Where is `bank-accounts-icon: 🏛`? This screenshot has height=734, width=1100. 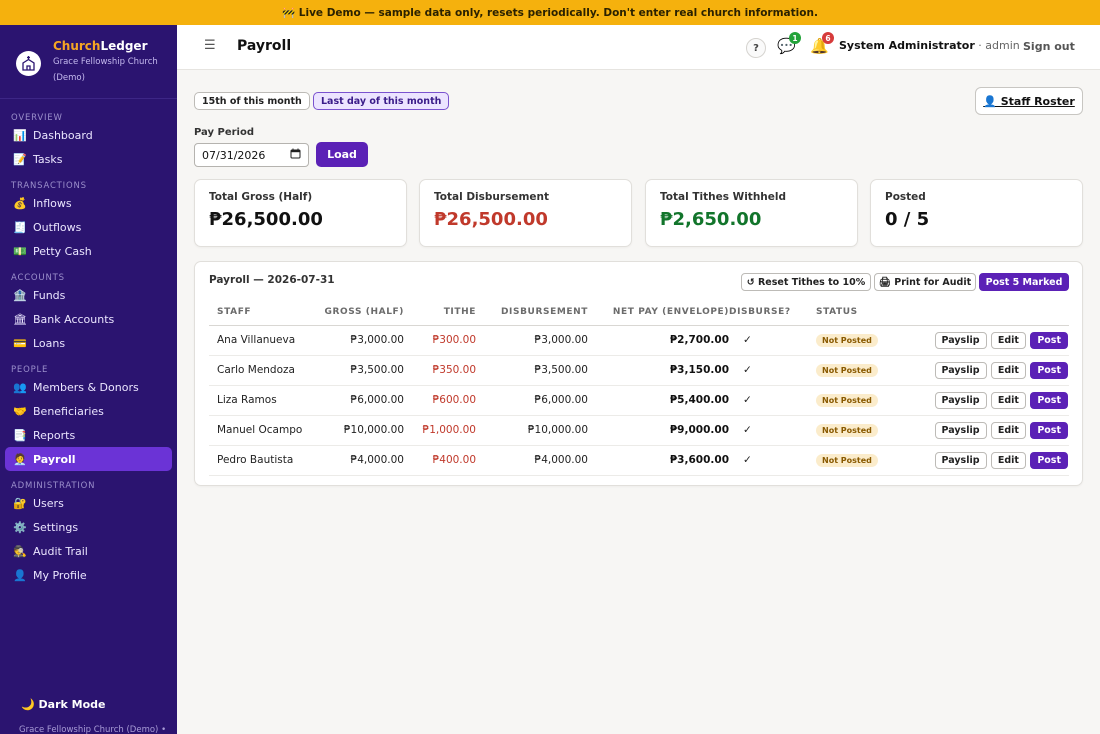
bank-accounts-icon: 🏛 is located at coordinates (20, 319).